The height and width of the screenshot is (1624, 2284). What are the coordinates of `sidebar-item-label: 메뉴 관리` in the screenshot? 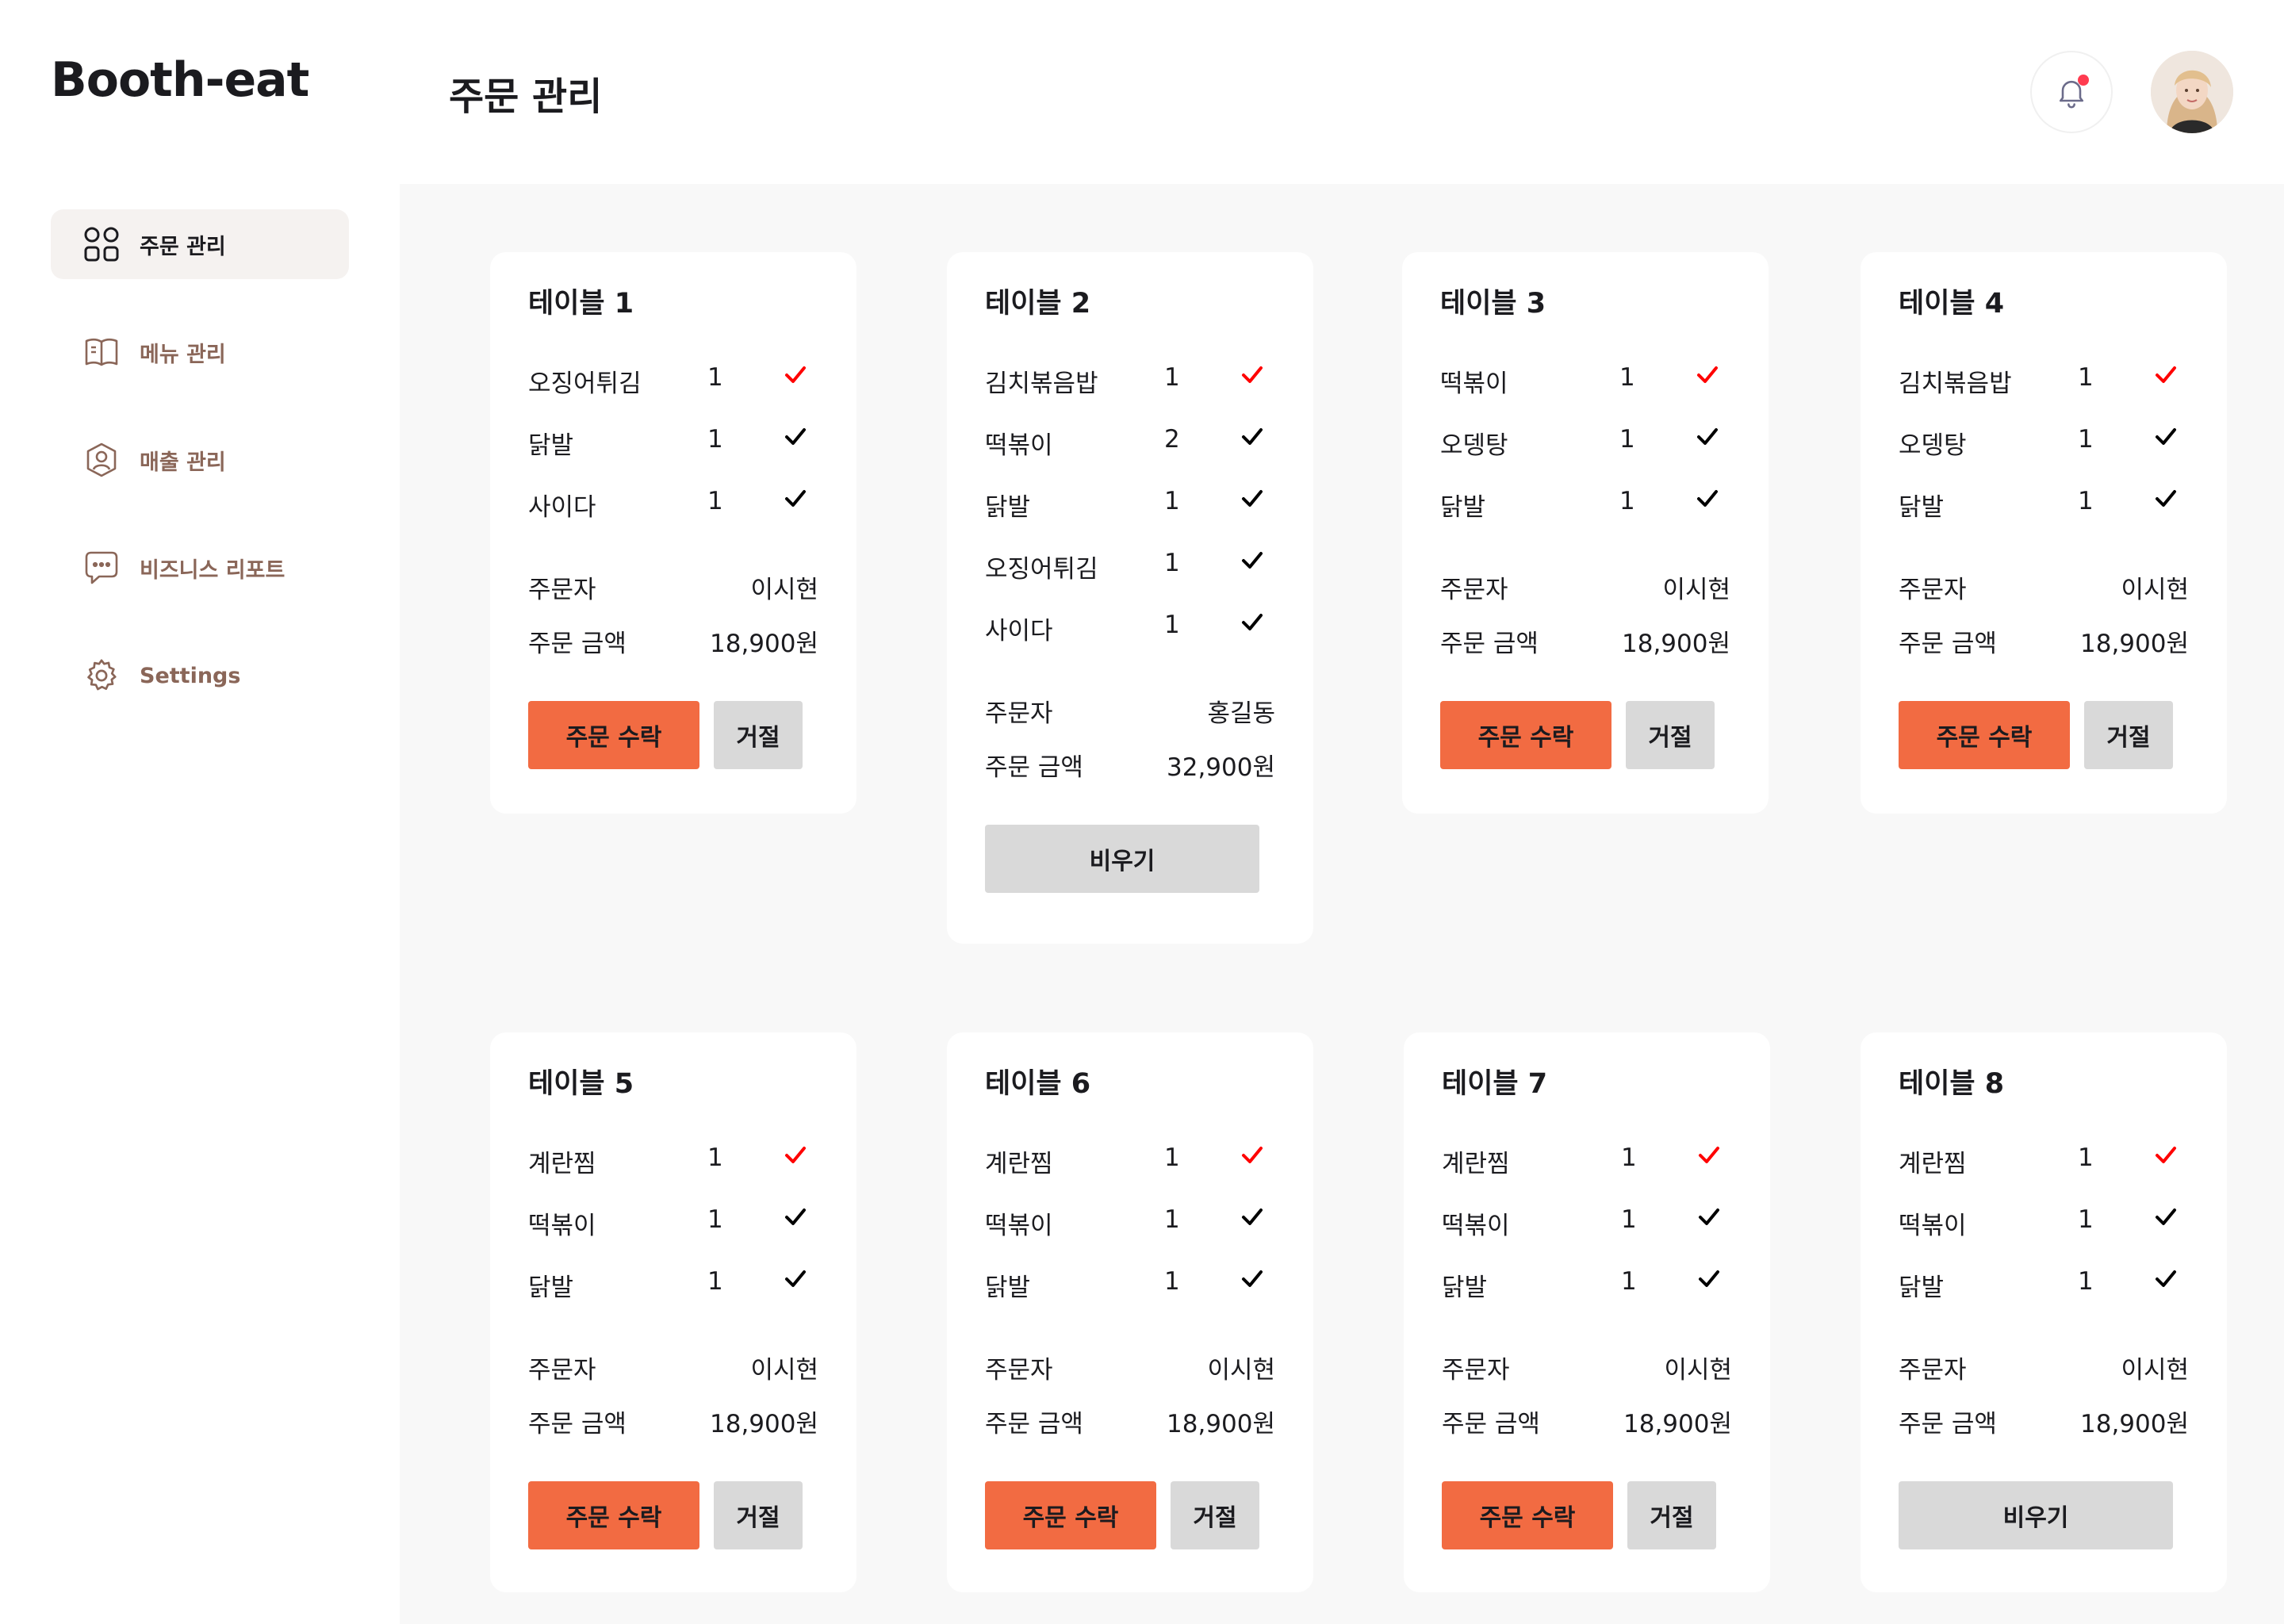 It's located at (183, 354).